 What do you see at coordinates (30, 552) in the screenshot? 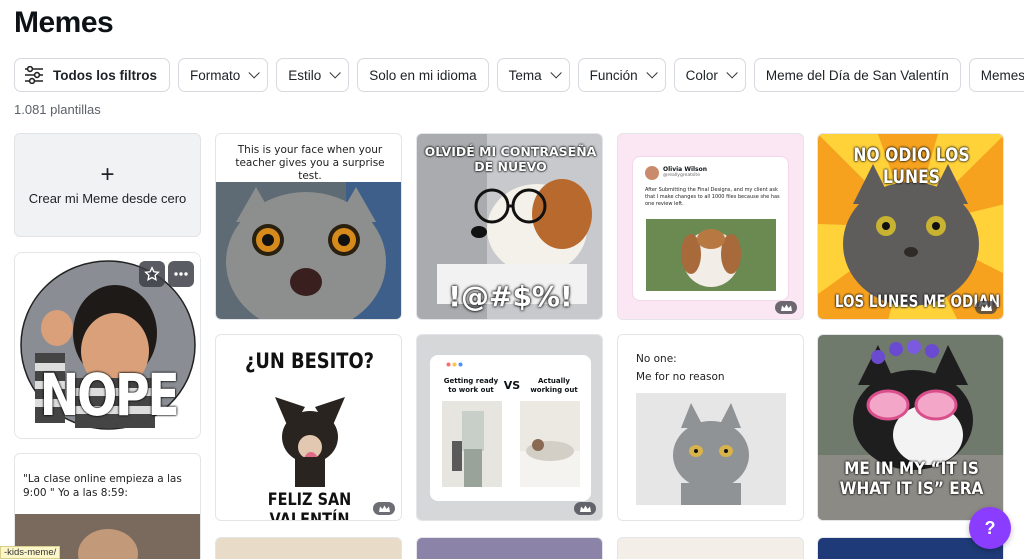
I see `status-url: -kids-meme/` at bounding box center [30, 552].